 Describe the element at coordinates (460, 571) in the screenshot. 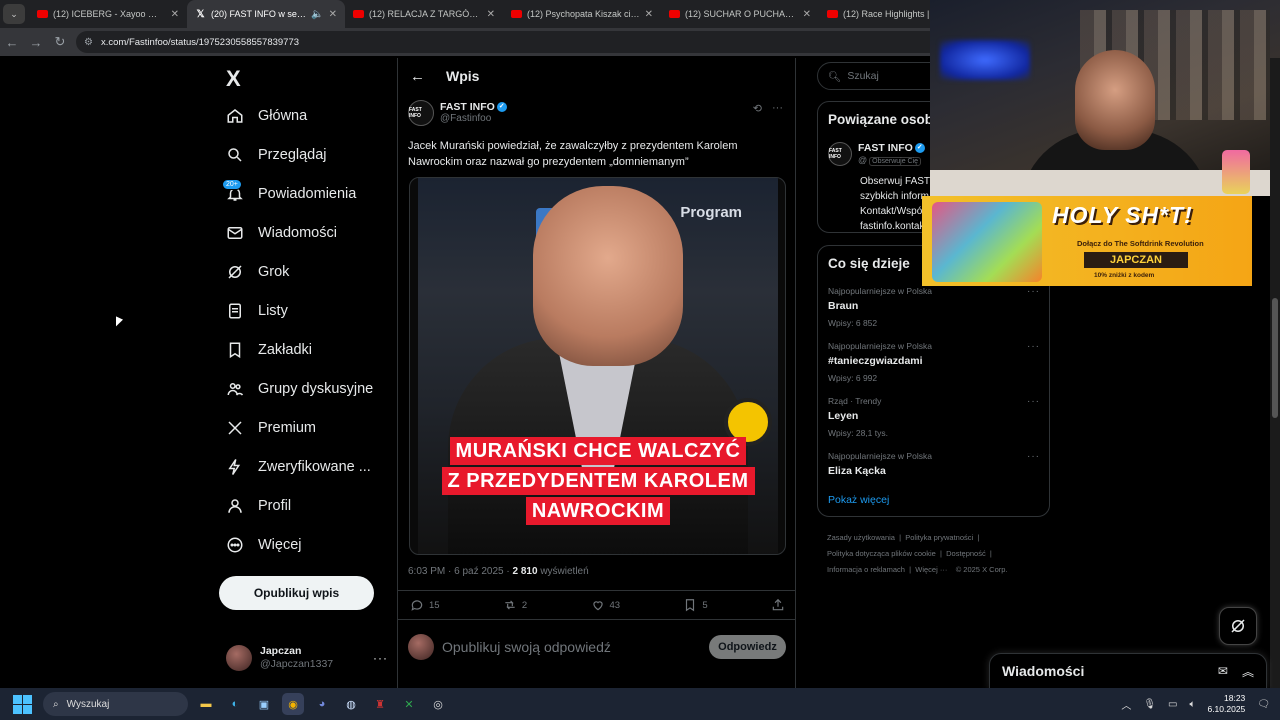

I see `post-timestamp: 6:03 PM · 6 paź 2025 ·` at that location.